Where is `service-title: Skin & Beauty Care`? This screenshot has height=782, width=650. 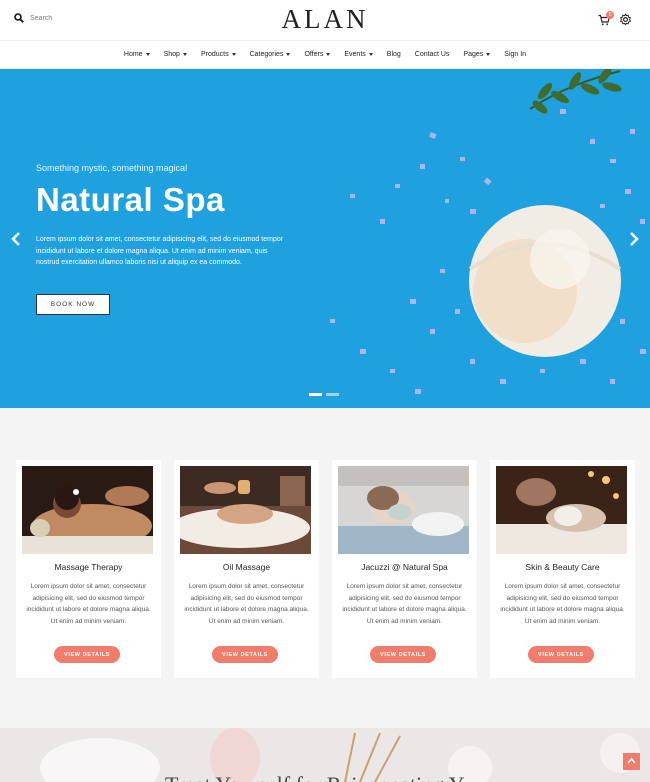
service-title: Skin & Beauty Care is located at coordinates (562, 567).